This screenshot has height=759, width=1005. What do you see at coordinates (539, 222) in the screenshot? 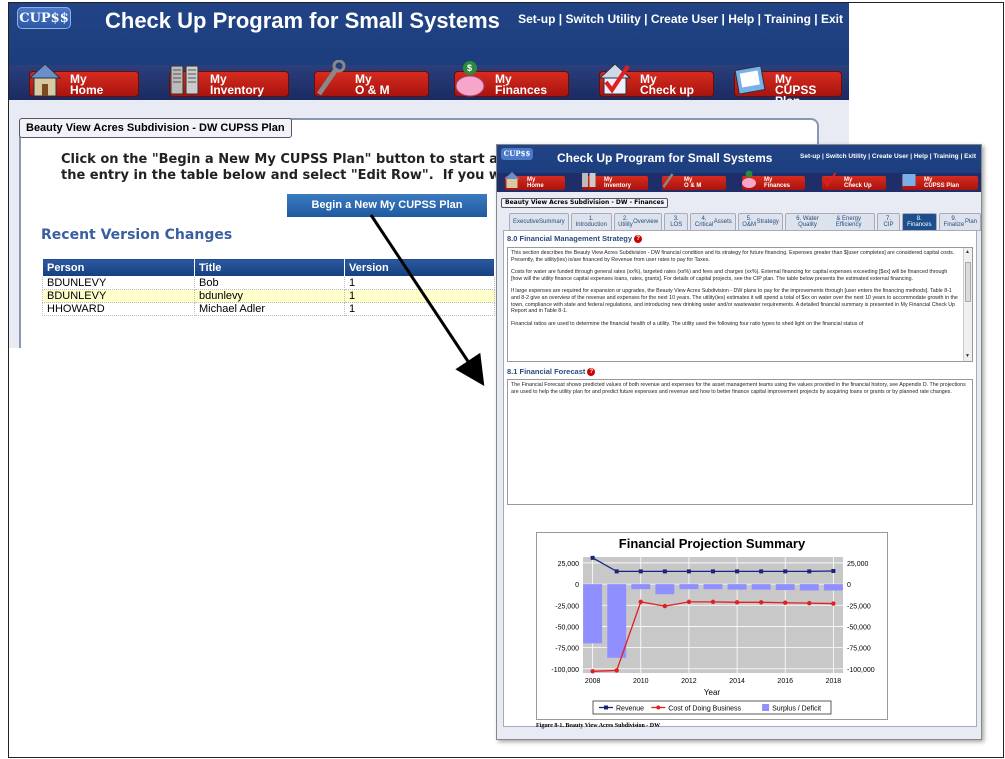
I see `tab-1: Executive Summary` at bounding box center [539, 222].